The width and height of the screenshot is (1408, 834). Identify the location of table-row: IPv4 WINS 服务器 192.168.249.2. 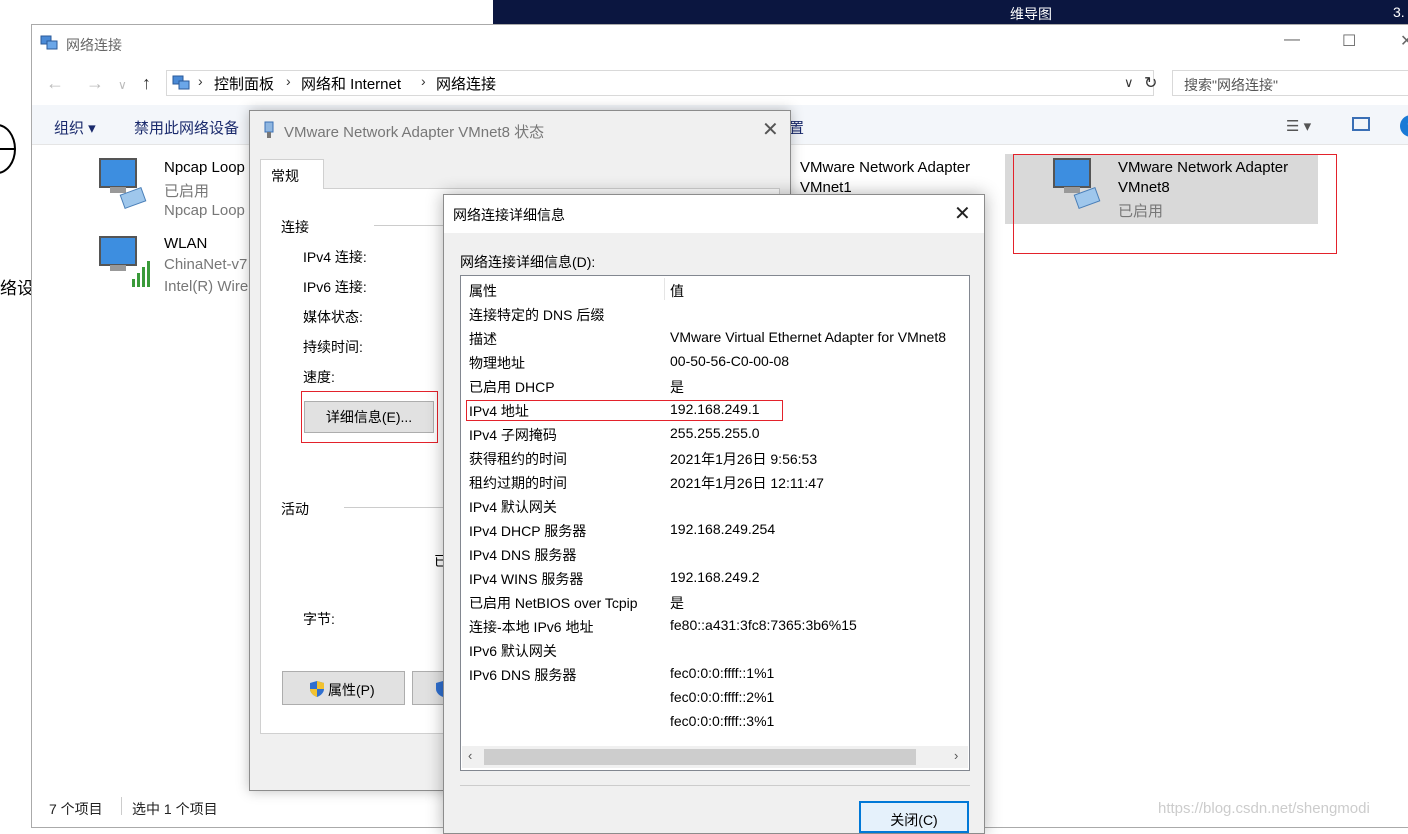
(715, 578).